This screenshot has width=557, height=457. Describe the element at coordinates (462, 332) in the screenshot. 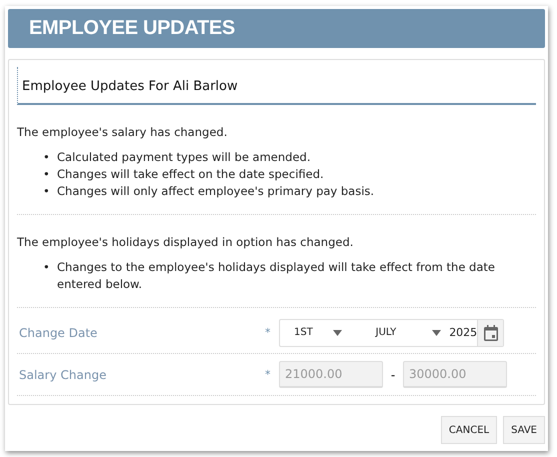

I see `year-field: 2025` at that location.